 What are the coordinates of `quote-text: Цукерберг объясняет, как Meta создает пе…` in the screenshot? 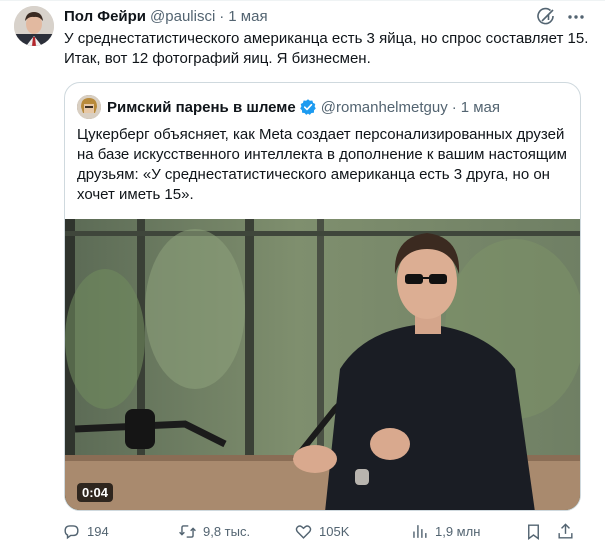 It's located at (322, 164).